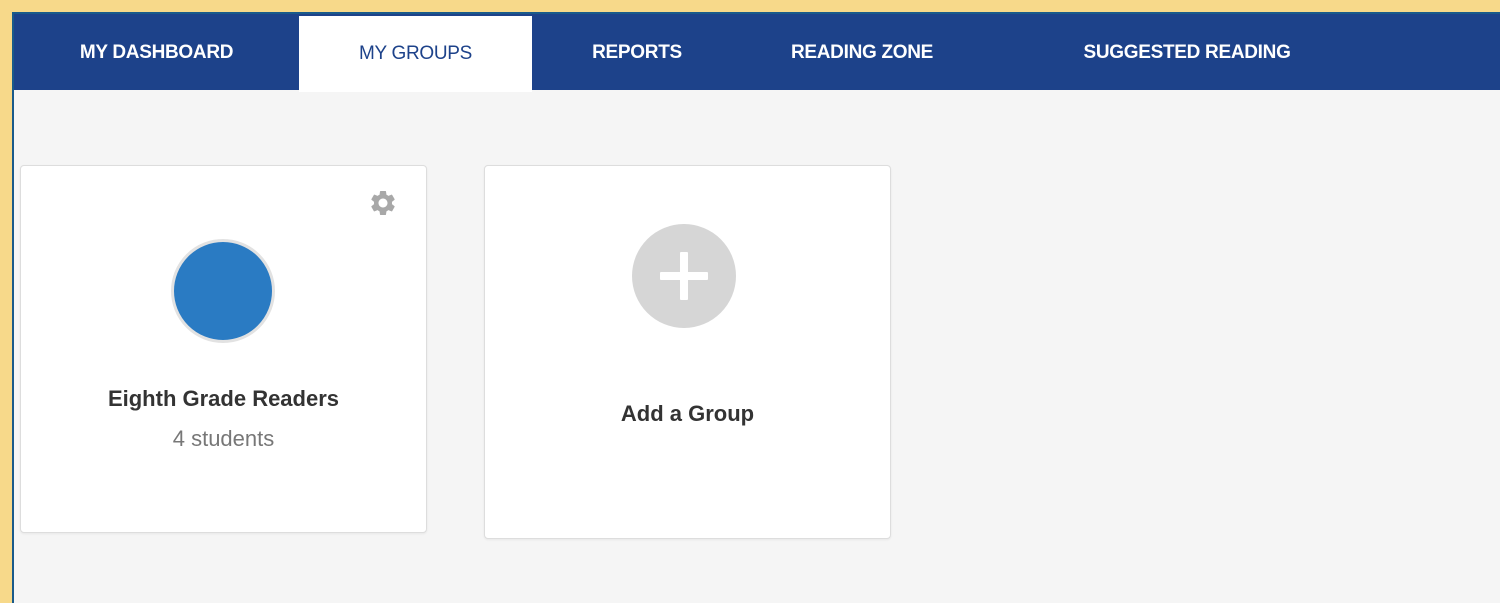 The image size is (1500, 603). What do you see at coordinates (223, 291) in the screenshot?
I see `group-avatar` at bounding box center [223, 291].